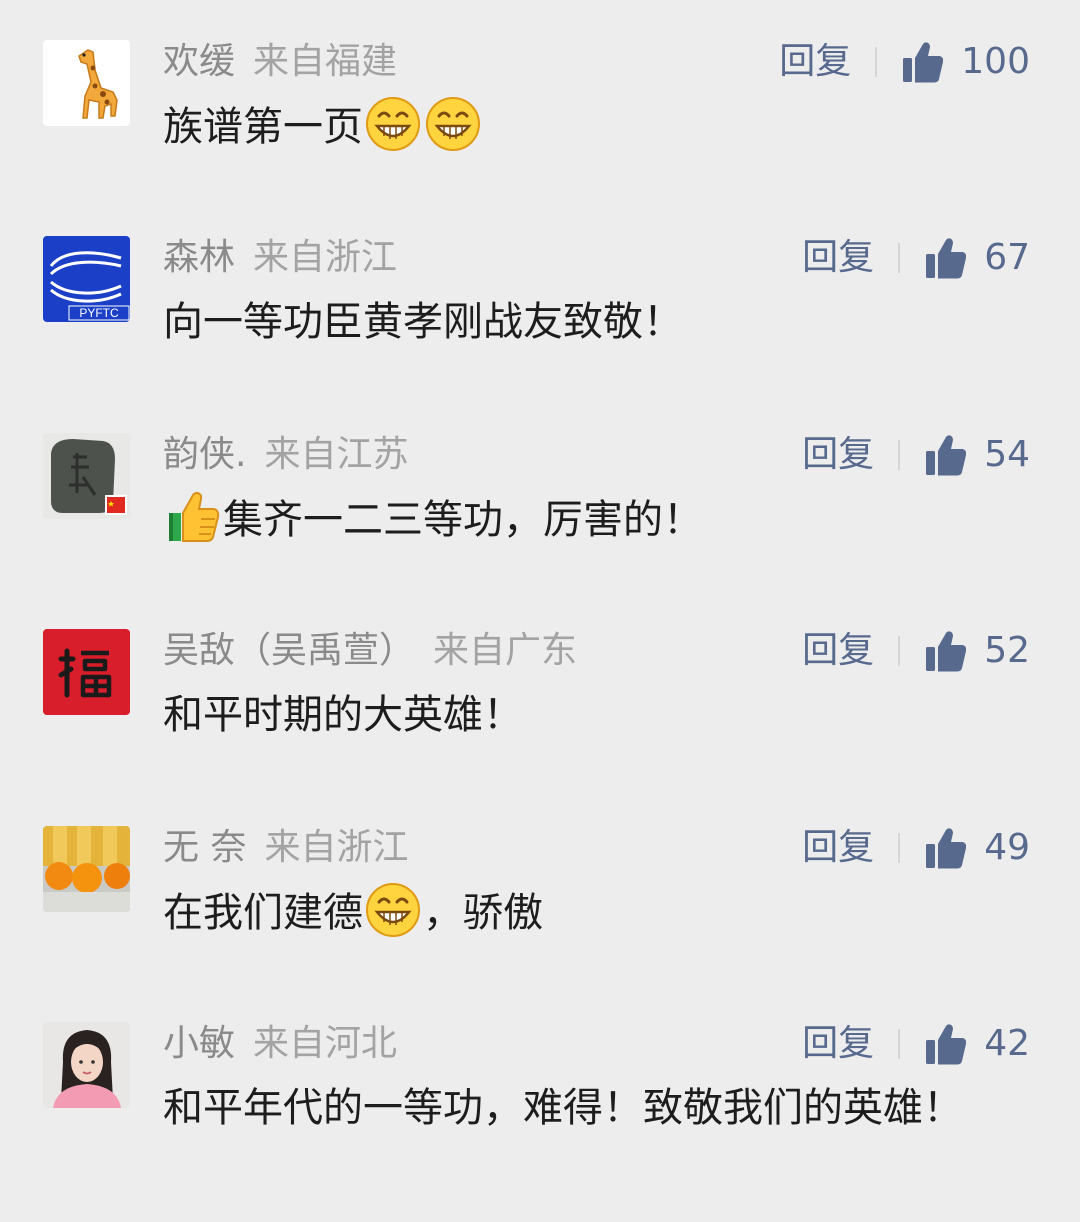  I want to click on comment-text: 族谱第一页, so click(573, 126).